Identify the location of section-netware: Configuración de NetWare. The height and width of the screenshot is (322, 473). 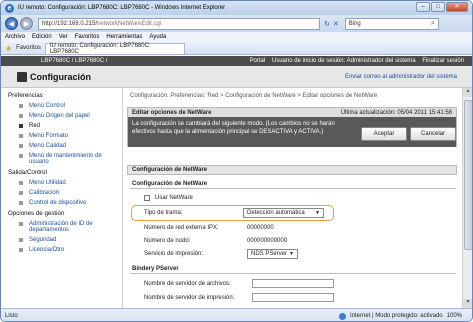
(292, 170).